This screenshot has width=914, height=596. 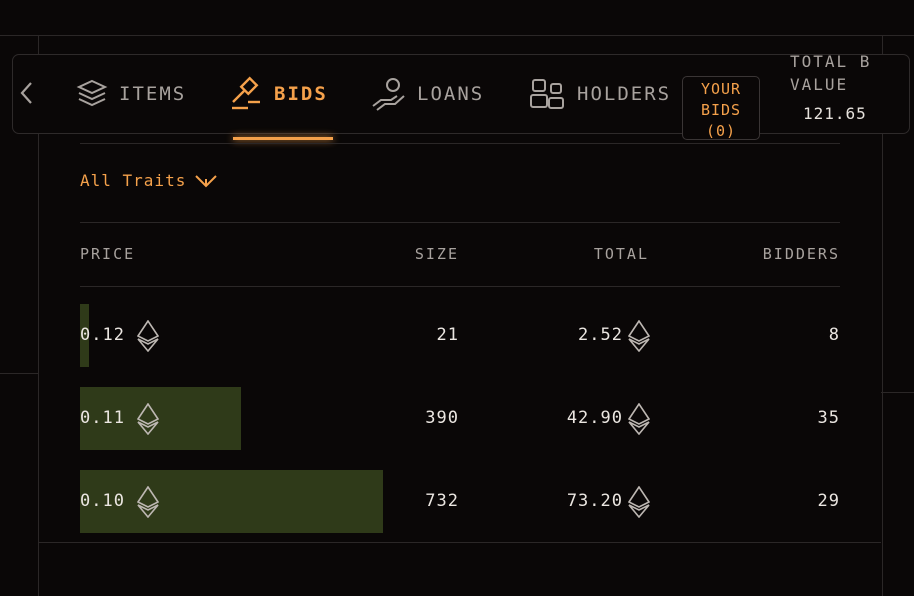 I want to click on total-cell: 2.52, so click(x=600, y=335).